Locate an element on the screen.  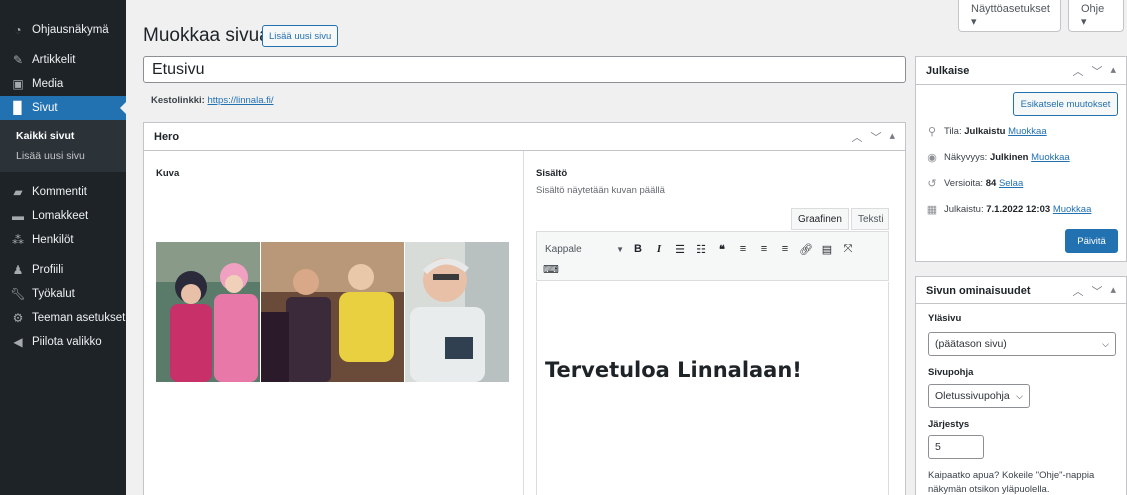
sidebar-collapse-menu: ◀ Piilota valikko is located at coordinates (63, 342).